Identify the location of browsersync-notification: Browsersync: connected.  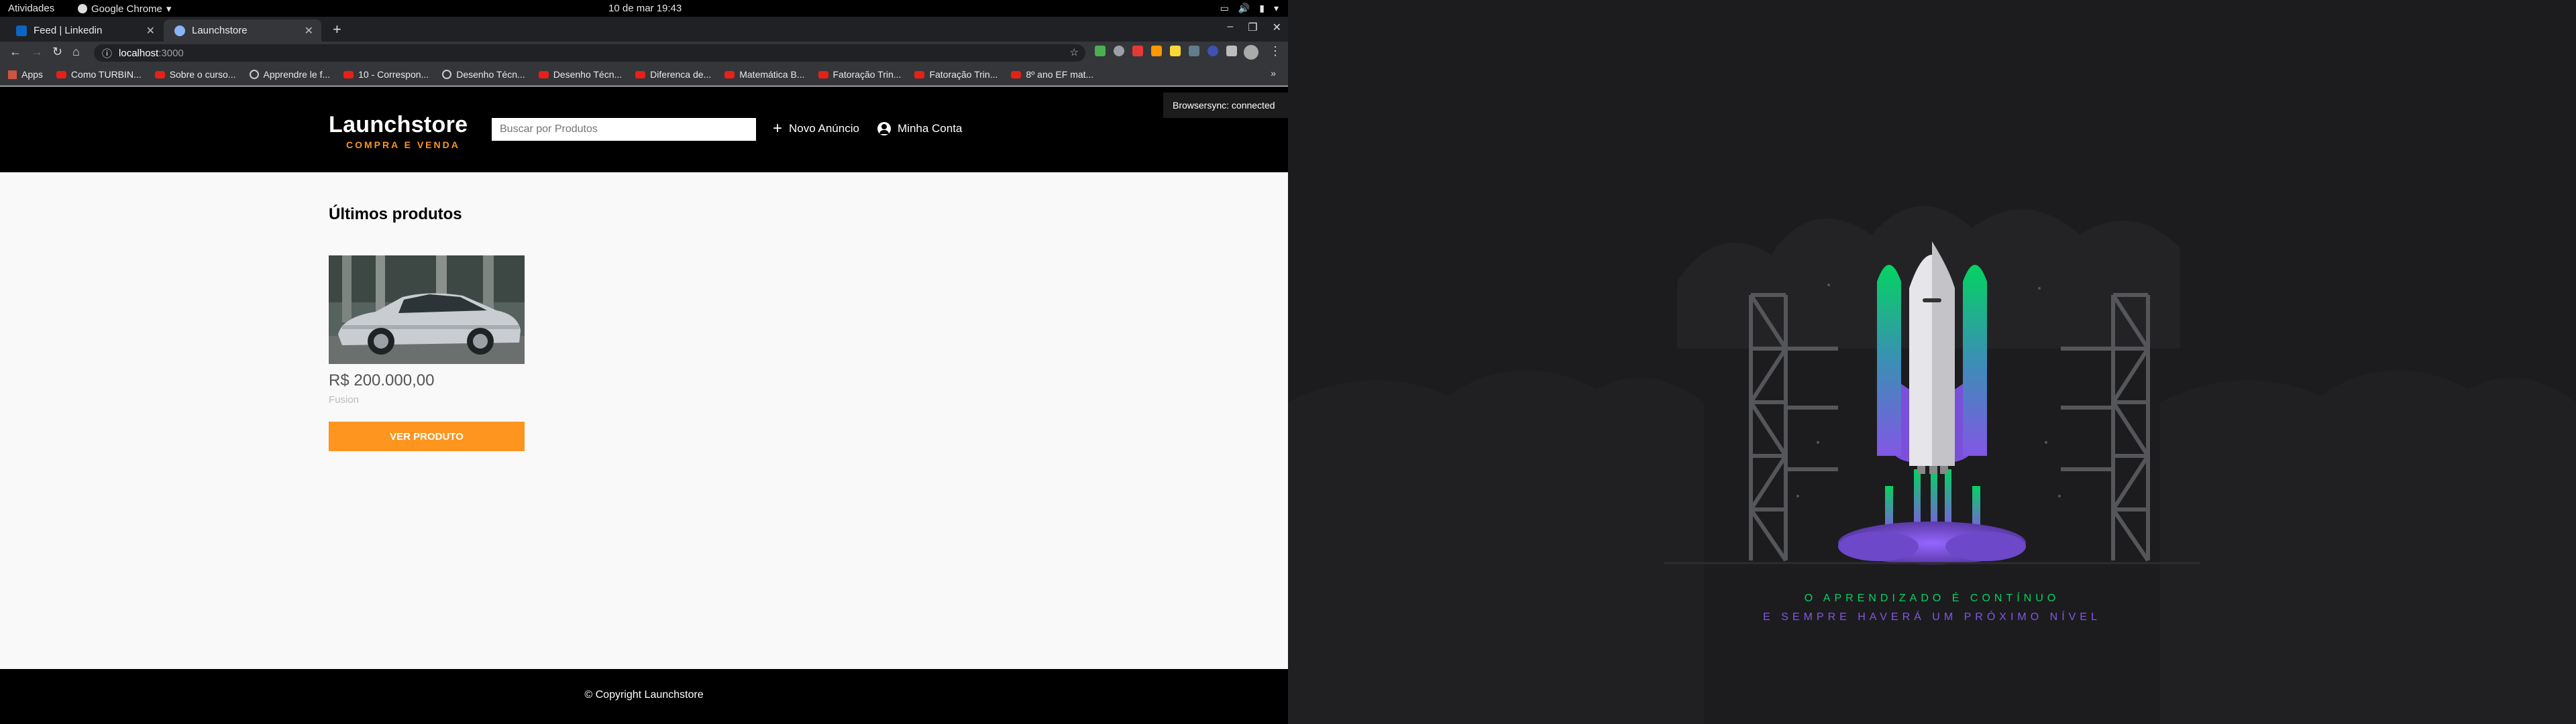
(1225, 105).